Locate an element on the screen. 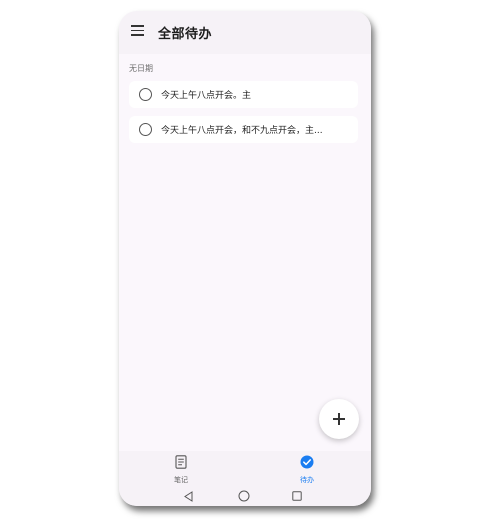 The image size is (479, 520). bottom-nav: 笔记 待办 is located at coordinates (245, 469).